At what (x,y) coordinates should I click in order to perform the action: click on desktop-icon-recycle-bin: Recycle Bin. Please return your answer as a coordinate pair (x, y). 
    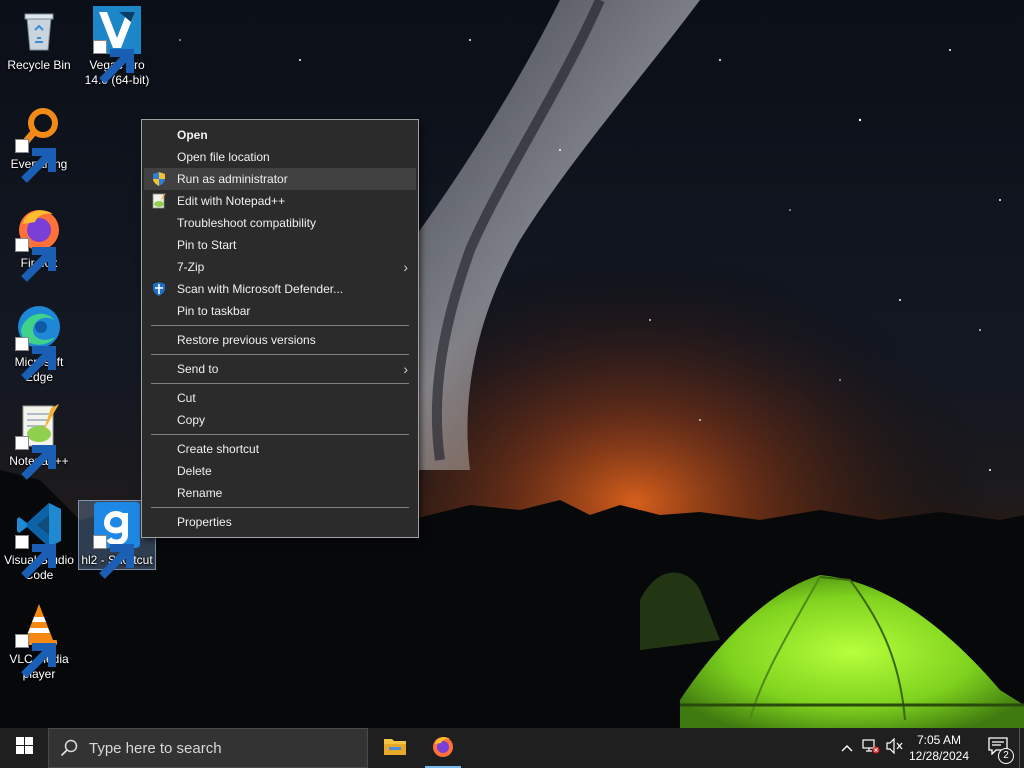
    Looking at the image, I should click on (39, 39).